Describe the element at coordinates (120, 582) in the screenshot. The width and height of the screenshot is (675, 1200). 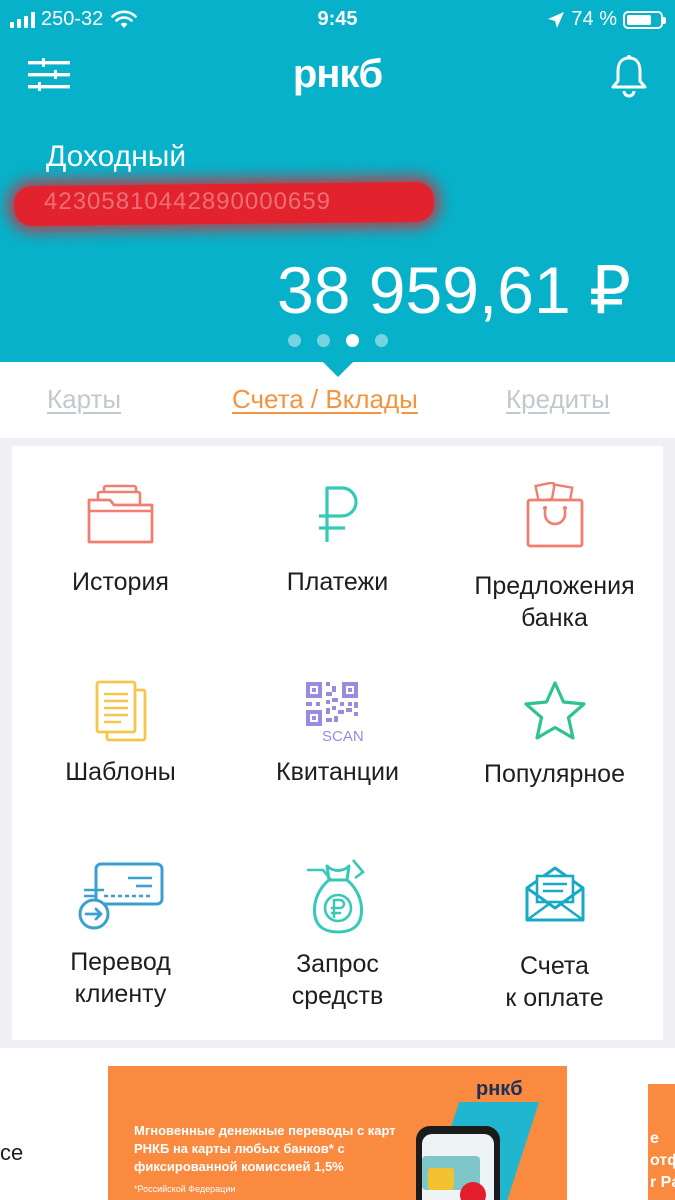
I see `grid-label: История` at that location.